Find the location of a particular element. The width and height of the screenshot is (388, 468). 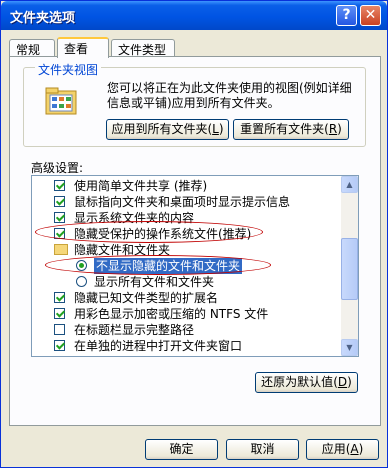

restore-defaults-key: D is located at coordinates (342, 382).